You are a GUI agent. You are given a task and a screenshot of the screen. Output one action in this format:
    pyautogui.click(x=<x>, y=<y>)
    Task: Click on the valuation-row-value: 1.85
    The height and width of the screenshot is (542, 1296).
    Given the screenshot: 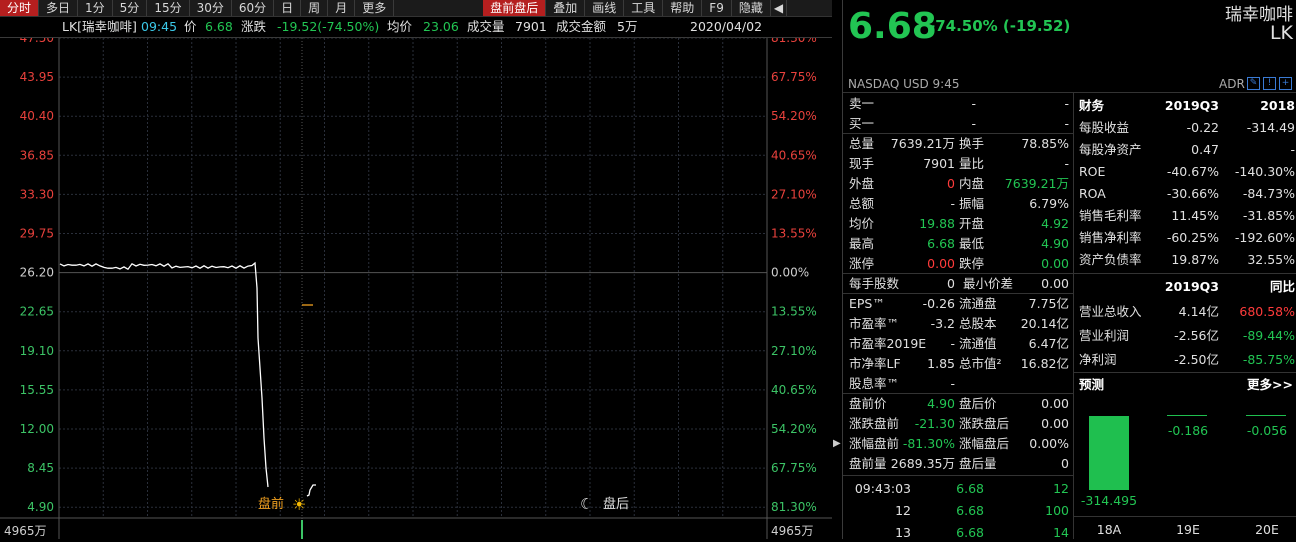 What is the action you would take?
    pyautogui.click(x=941, y=363)
    